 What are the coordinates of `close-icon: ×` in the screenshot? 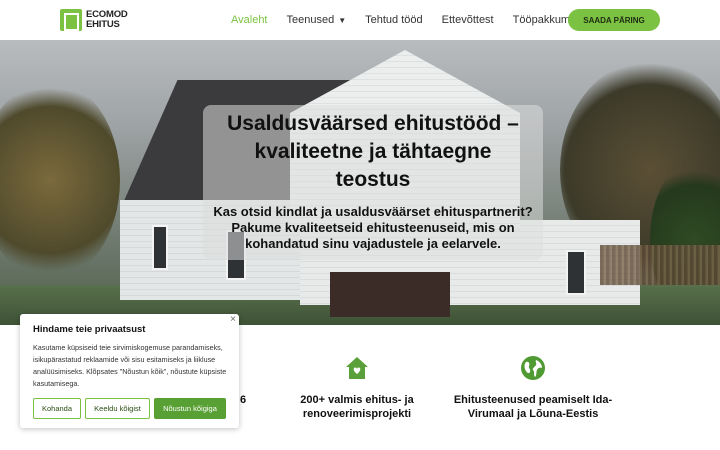 It's located at (233, 319).